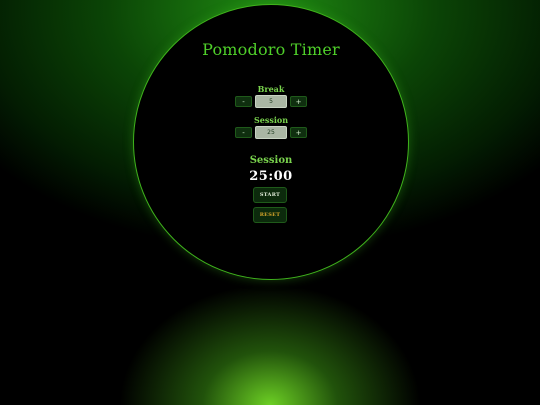  Describe the element at coordinates (270, 215) in the screenshot. I see `reset-button: RESET` at that location.